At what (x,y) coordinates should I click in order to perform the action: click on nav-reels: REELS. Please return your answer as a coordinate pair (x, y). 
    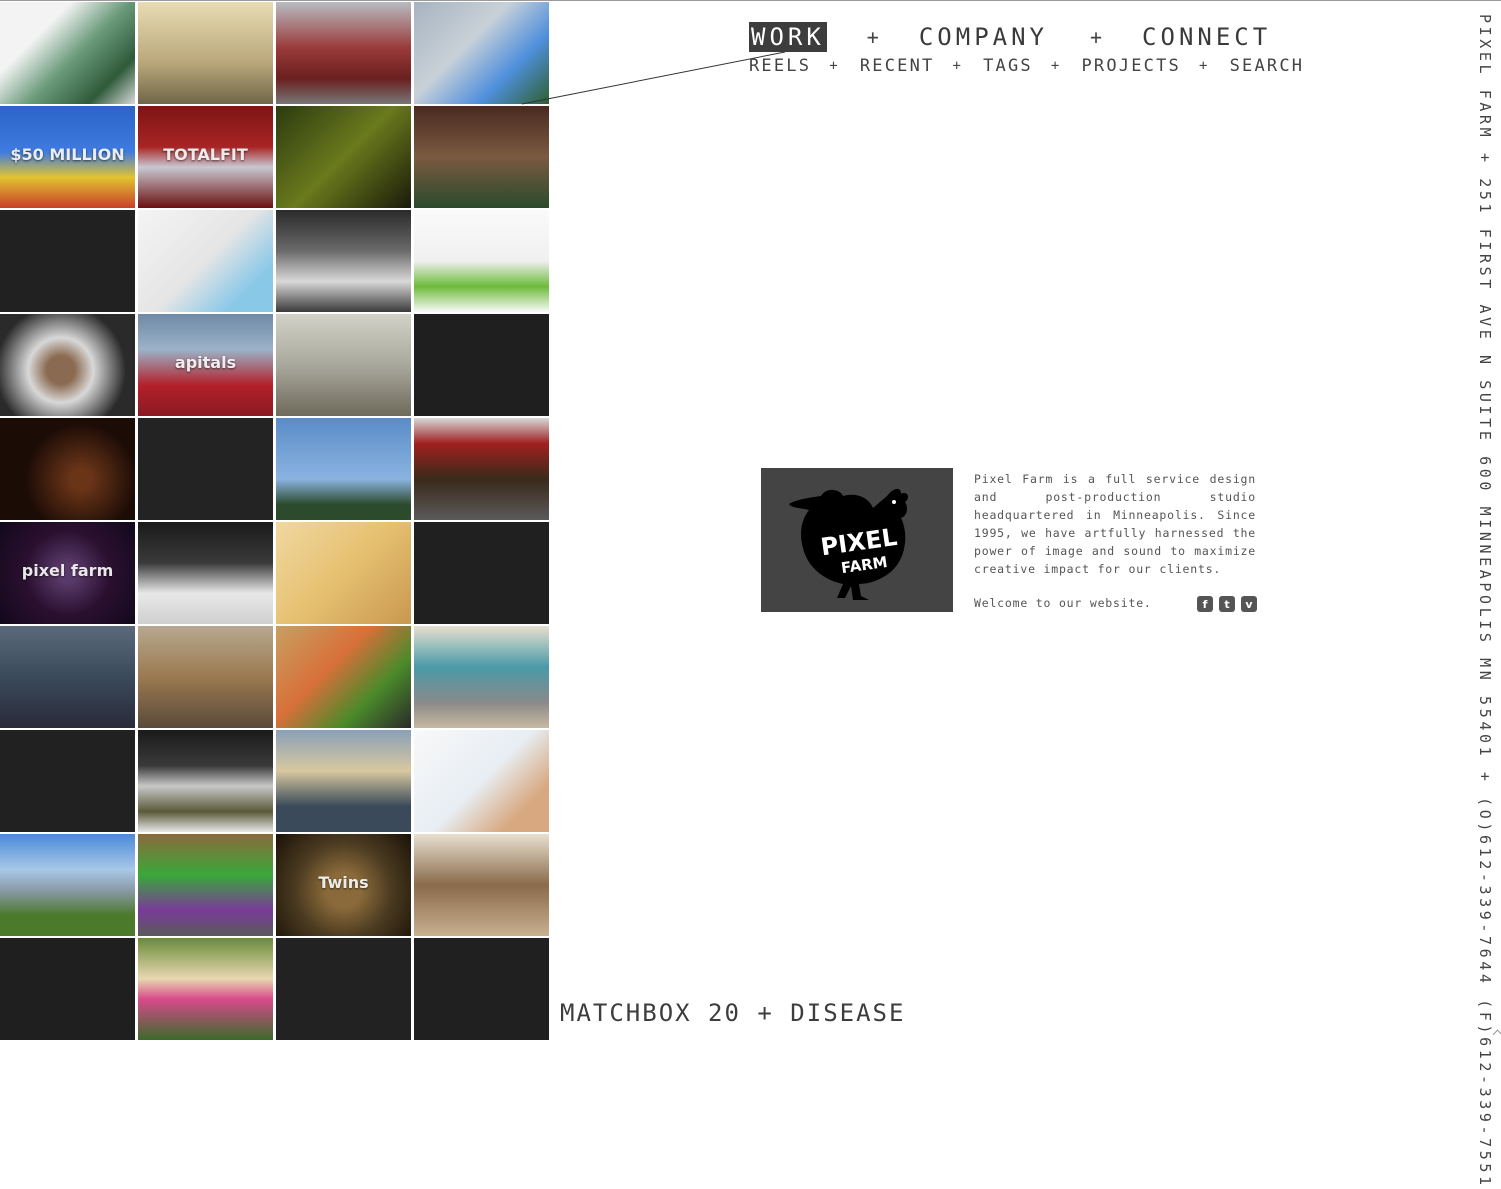
    Looking at the image, I should click on (780, 66).